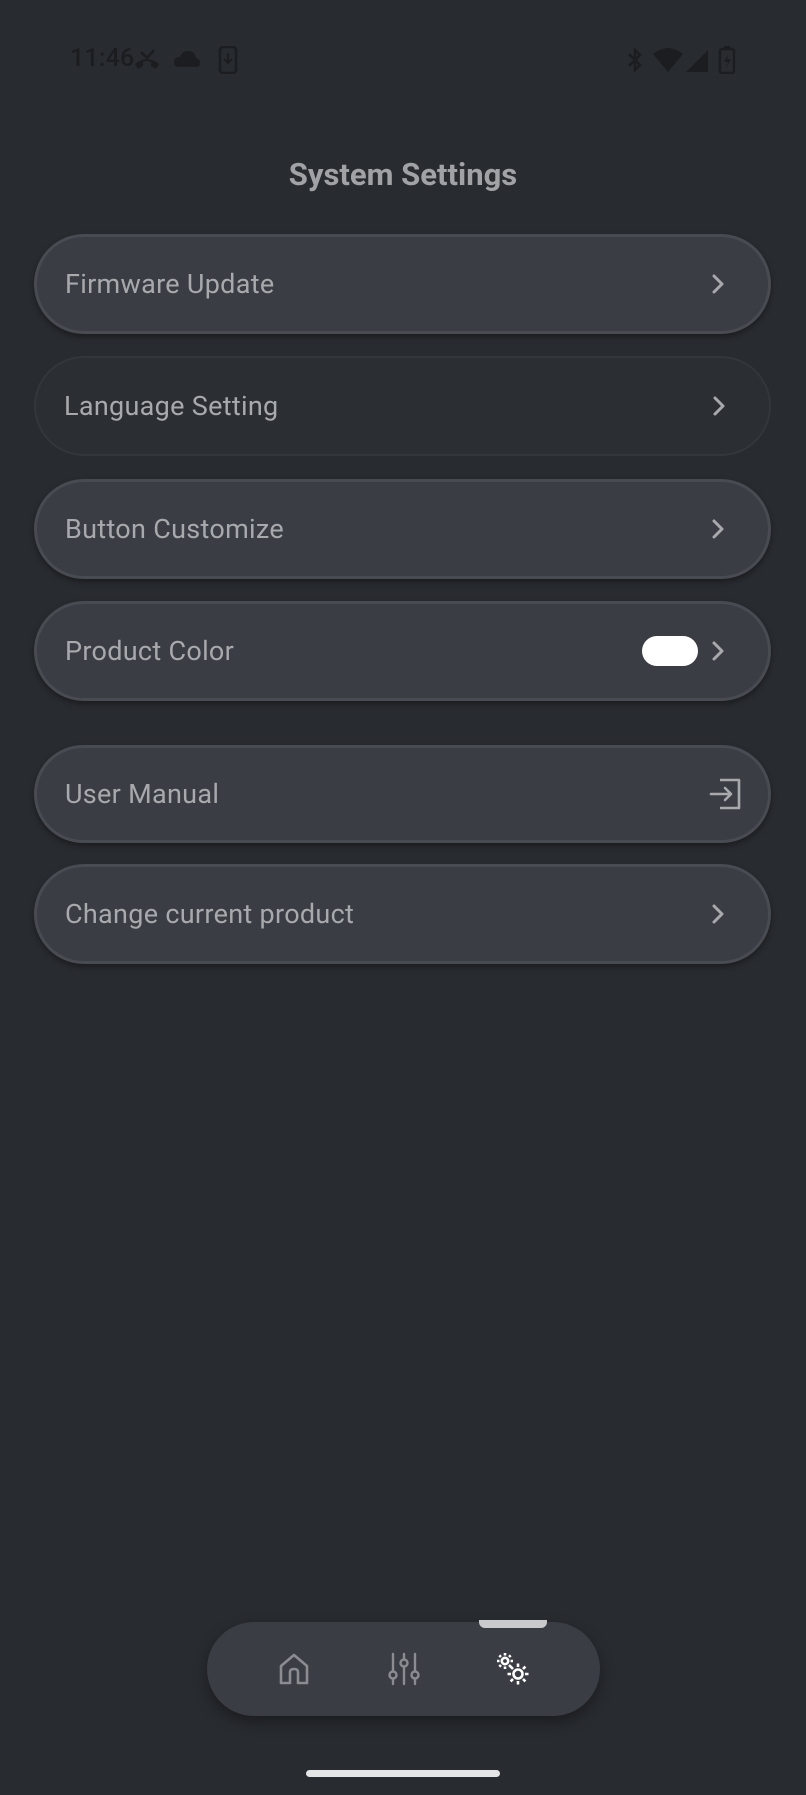  Describe the element at coordinates (102, 58) in the screenshot. I see `status-time: 11:46` at that location.